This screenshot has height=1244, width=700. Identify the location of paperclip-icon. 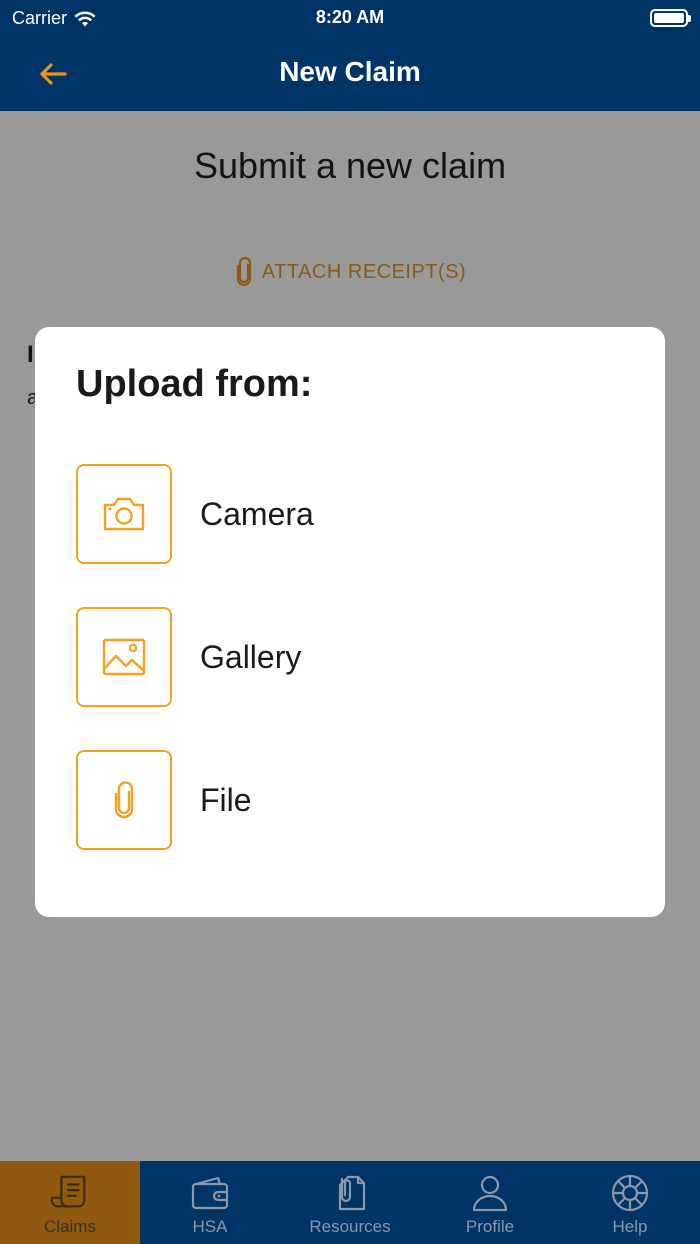
(124, 800).